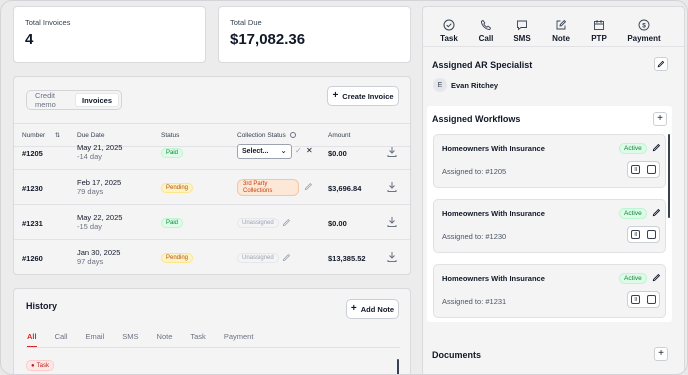  I want to click on history-divider, so click(213, 347).